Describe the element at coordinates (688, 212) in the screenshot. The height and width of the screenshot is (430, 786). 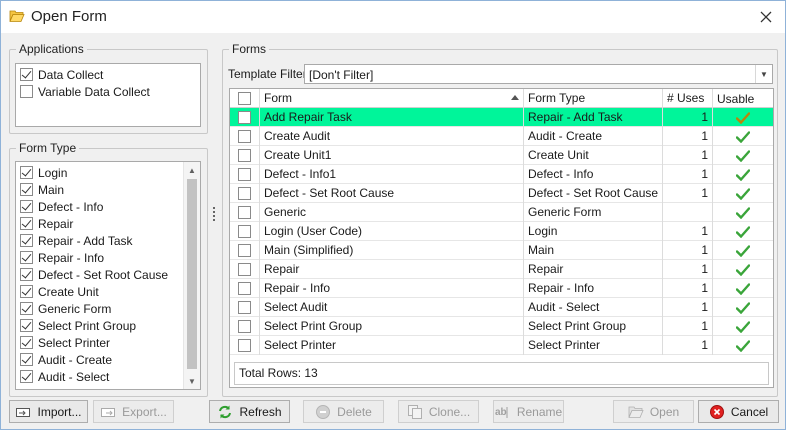
I see `uses-cell` at that location.